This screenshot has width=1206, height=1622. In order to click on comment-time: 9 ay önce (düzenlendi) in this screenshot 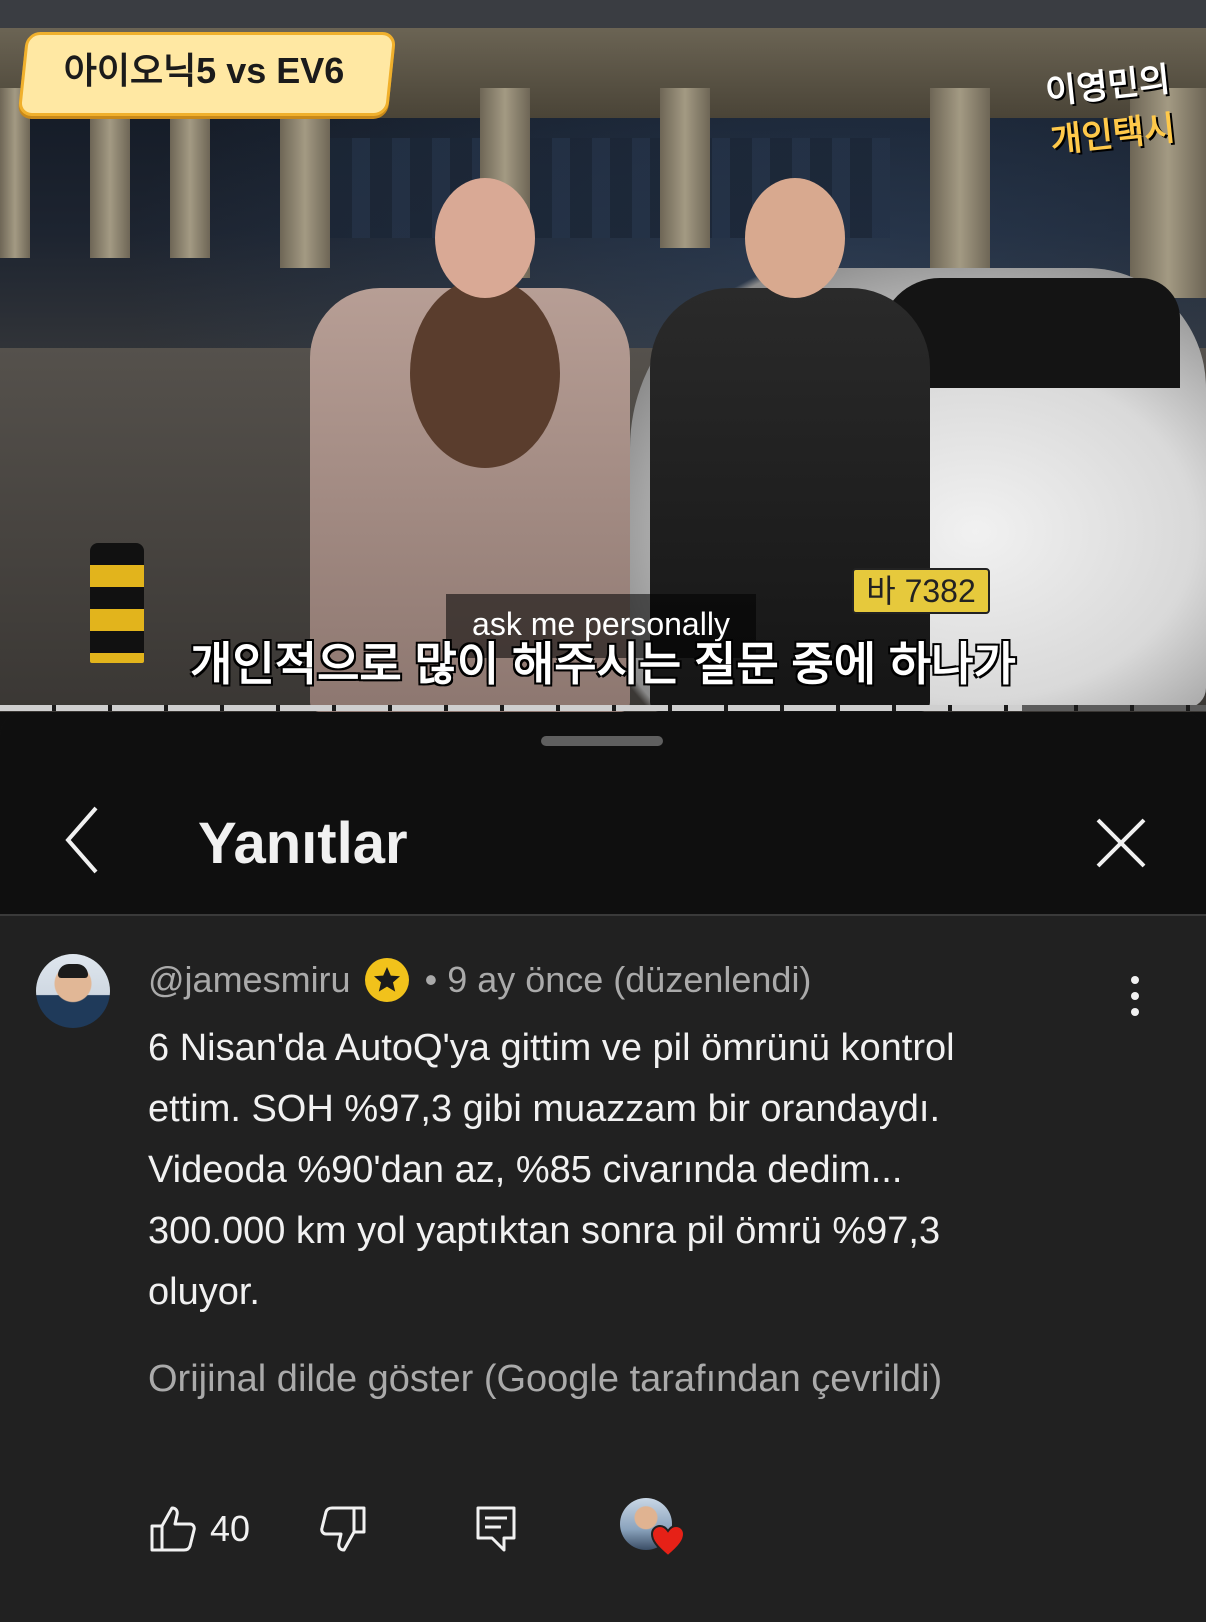, I will do `click(629, 979)`.